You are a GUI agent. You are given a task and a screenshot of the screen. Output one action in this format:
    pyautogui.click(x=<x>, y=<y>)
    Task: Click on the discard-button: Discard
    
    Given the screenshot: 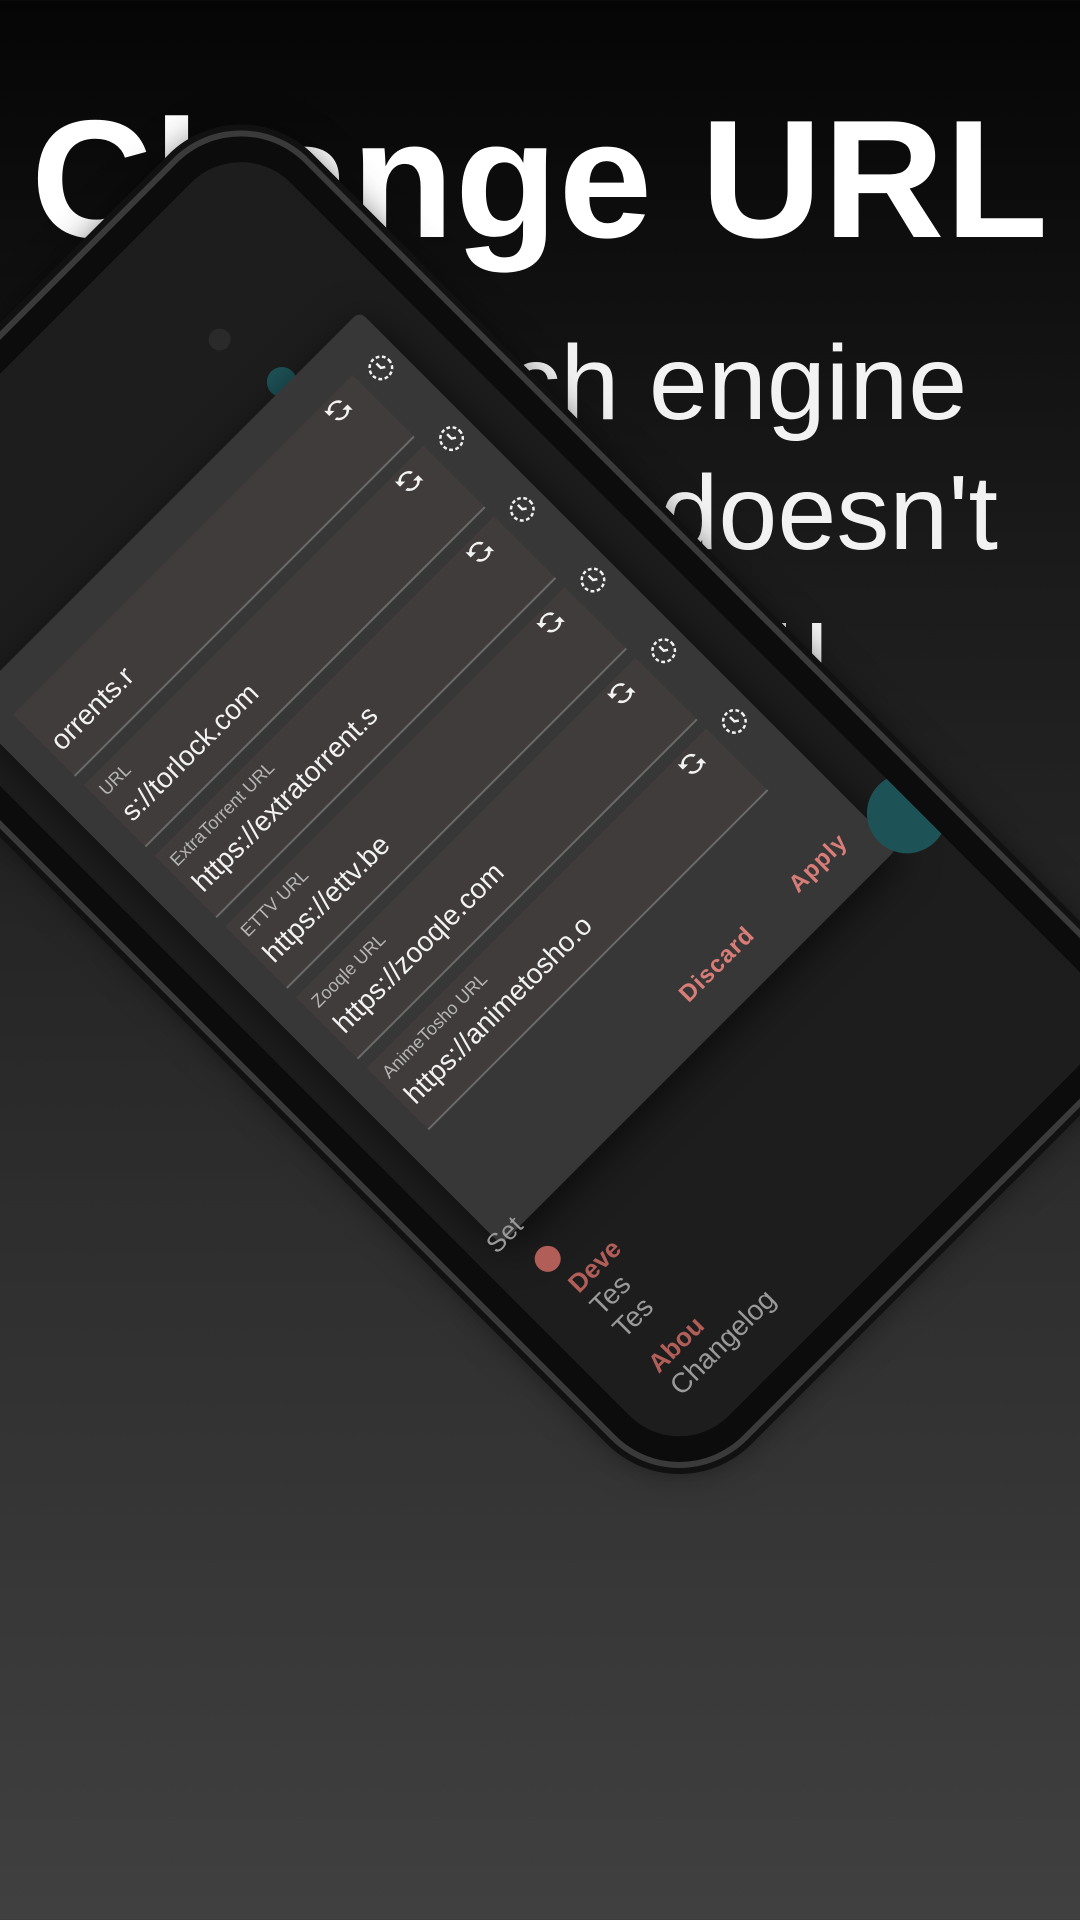 What is the action you would take?
    pyautogui.click(x=717, y=964)
    